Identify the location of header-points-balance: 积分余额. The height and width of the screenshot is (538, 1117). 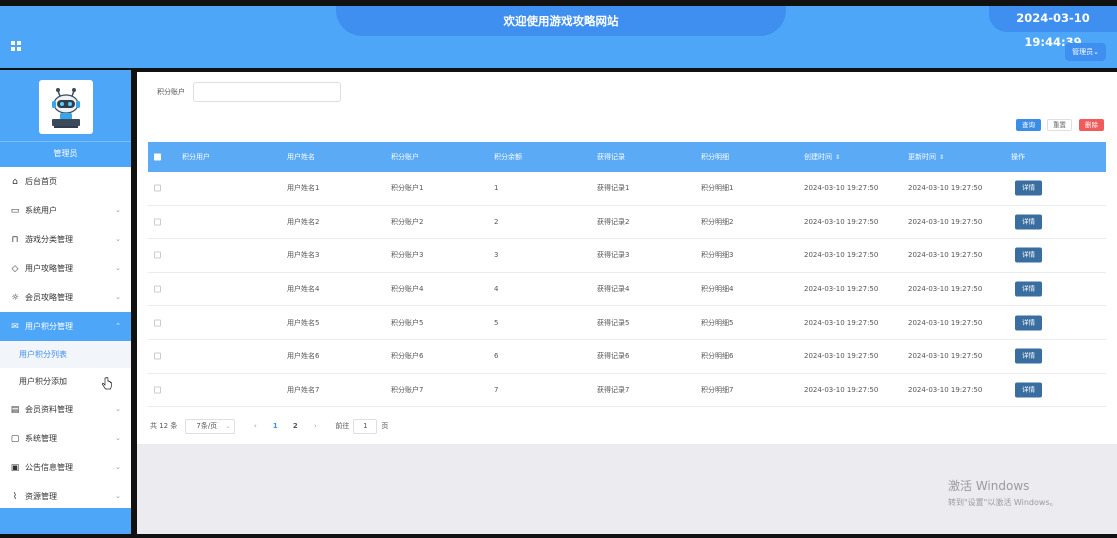
(508, 157).